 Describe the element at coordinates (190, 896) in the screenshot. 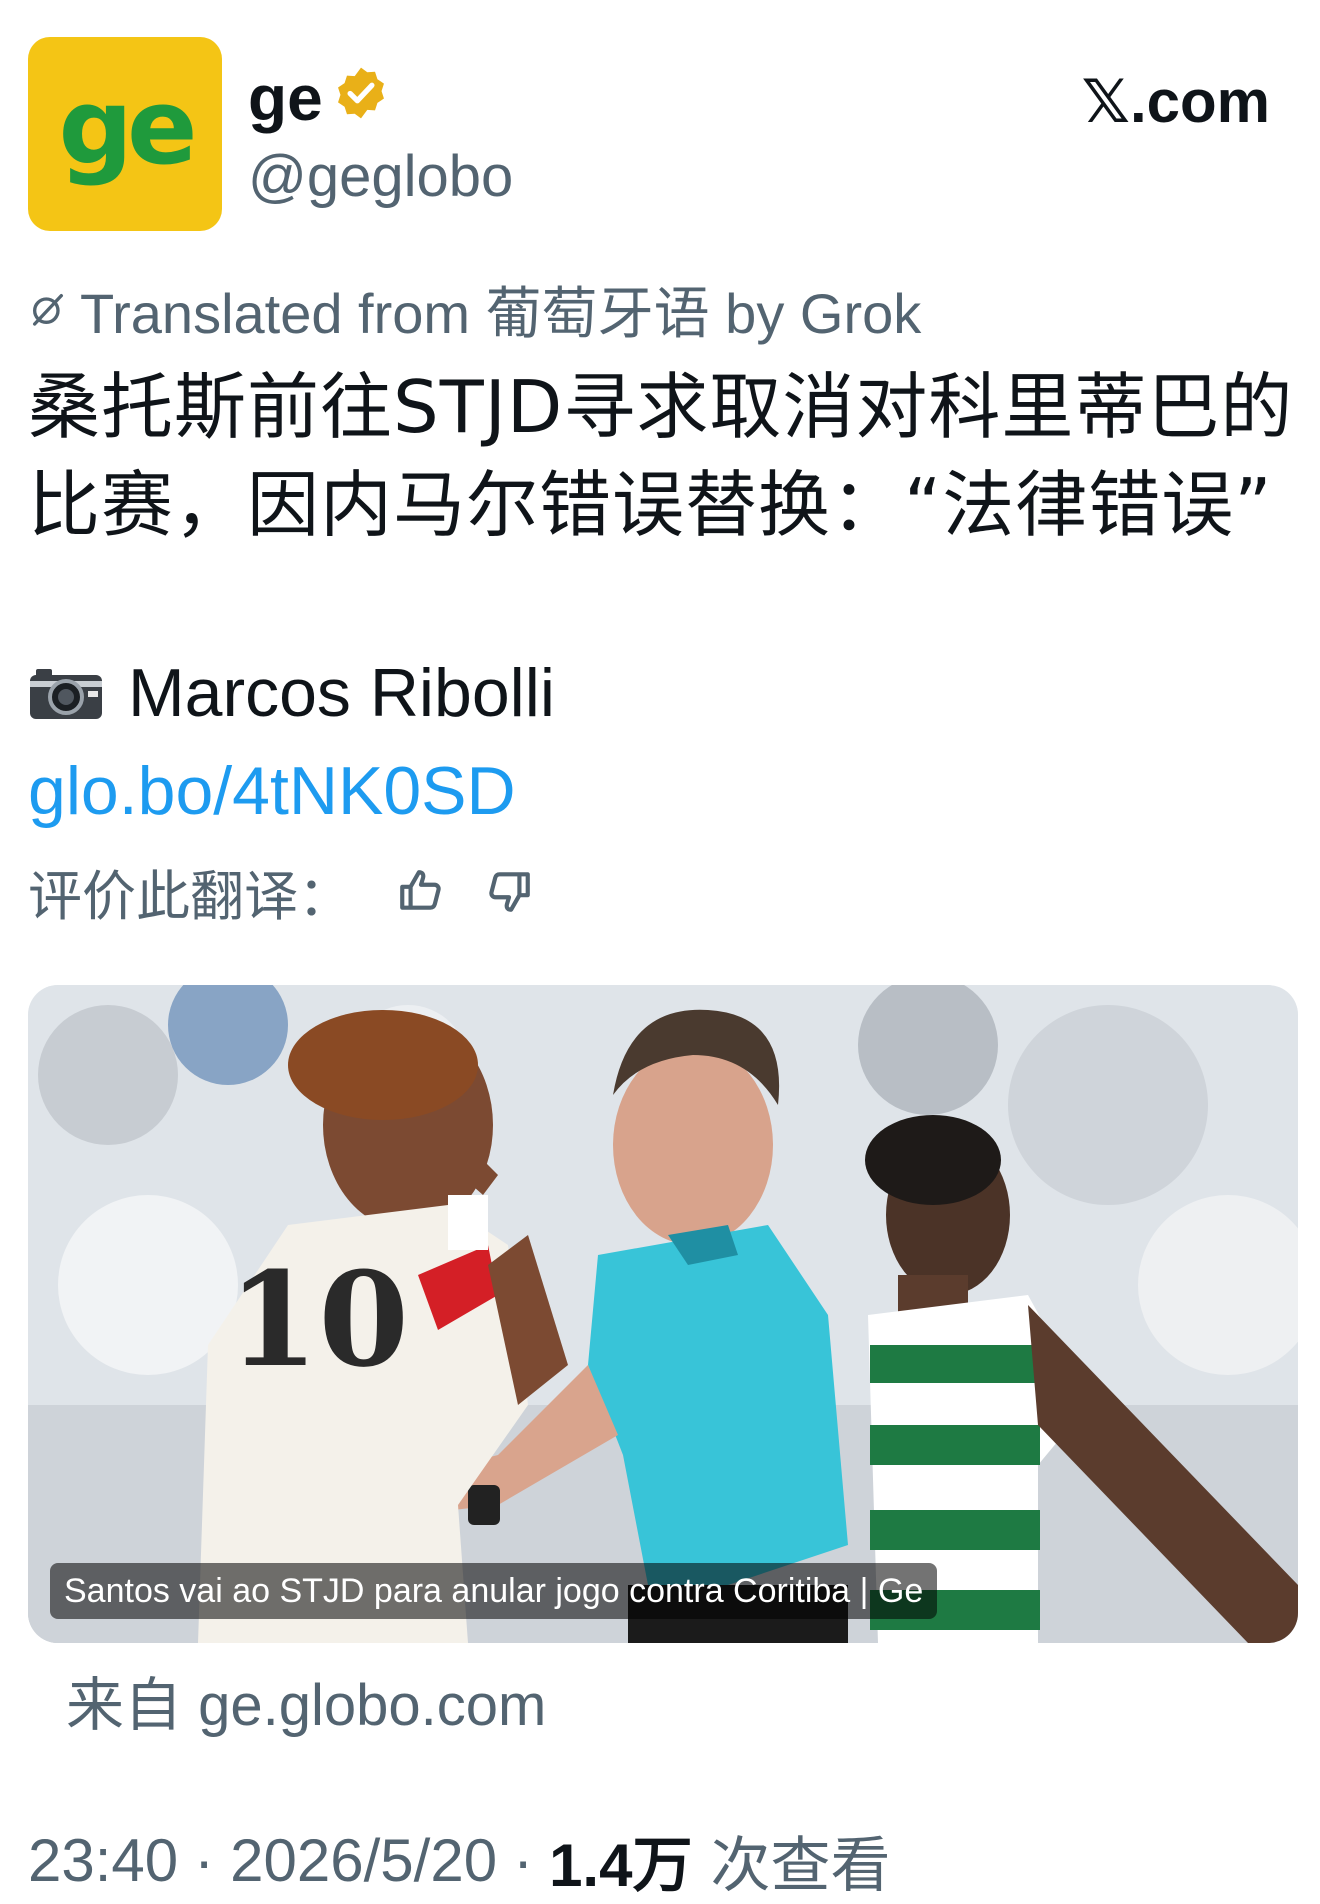

I see `rate-translation-label: 评价此翻译：` at that location.